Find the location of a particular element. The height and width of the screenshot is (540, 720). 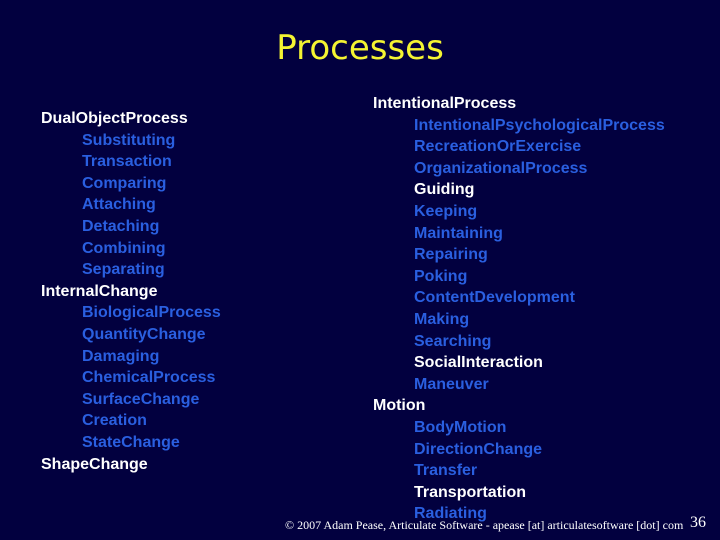

process-subclass: QuantityChange is located at coordinates (144, 334).